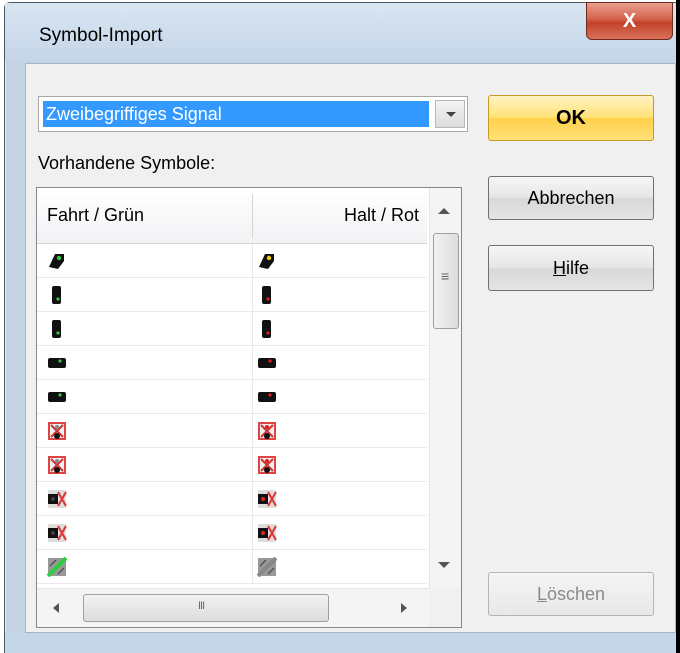 Image resolution: width=680 pixels, height=653 pixels. Describe the element at coordinates (252, 216) in the screenshot. I see `column-divider` at that location.